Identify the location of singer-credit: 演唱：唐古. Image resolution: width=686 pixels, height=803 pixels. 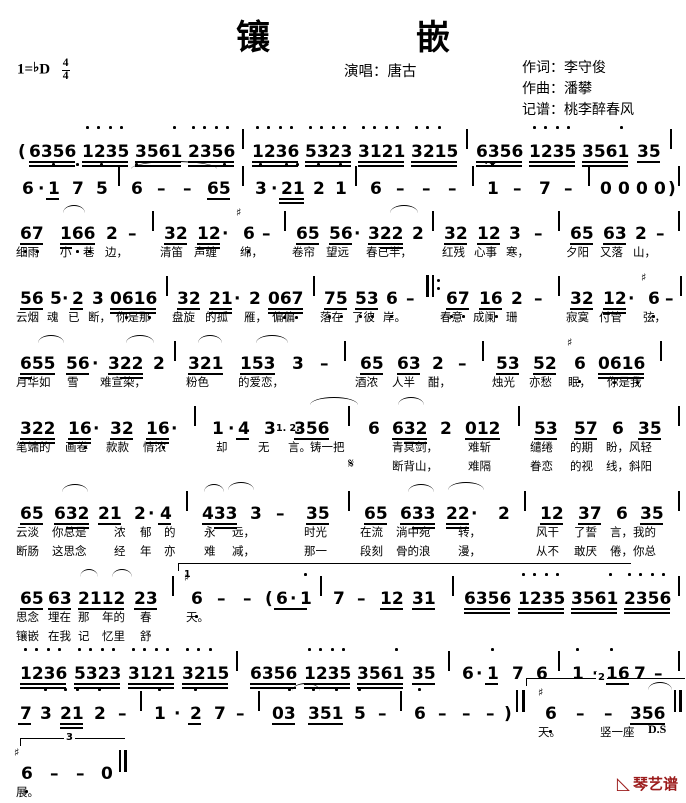
(380, 72).